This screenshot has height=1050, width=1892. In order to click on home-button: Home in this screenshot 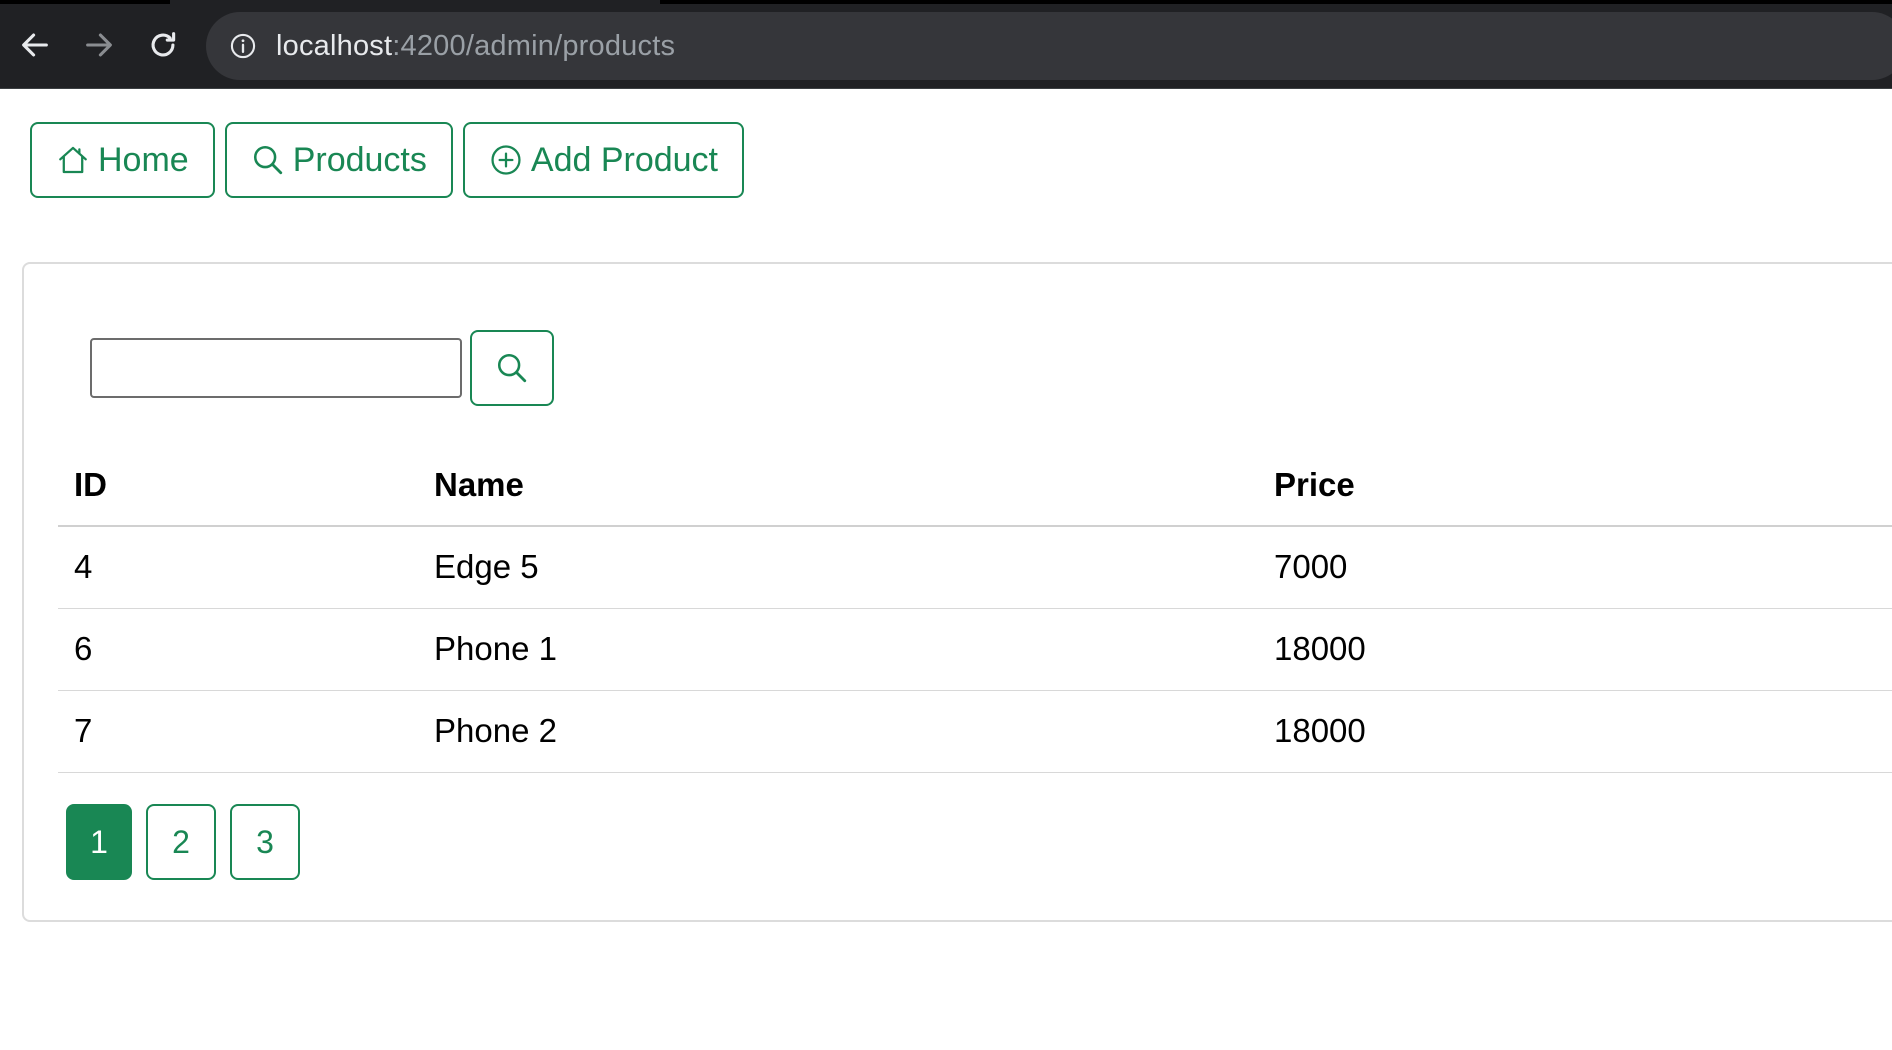, I will do `click(122, 160)`.